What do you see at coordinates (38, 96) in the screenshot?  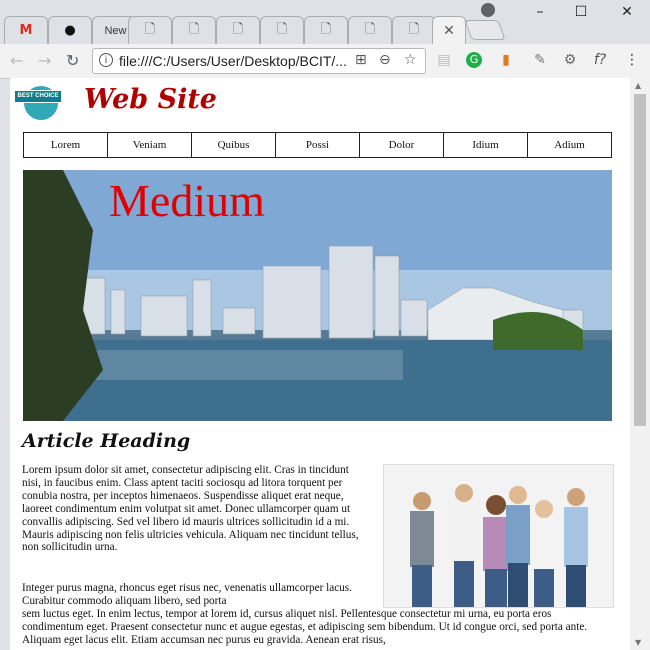 I see `logo-text: BEST CHOICE` at bounding box center [38, 96].